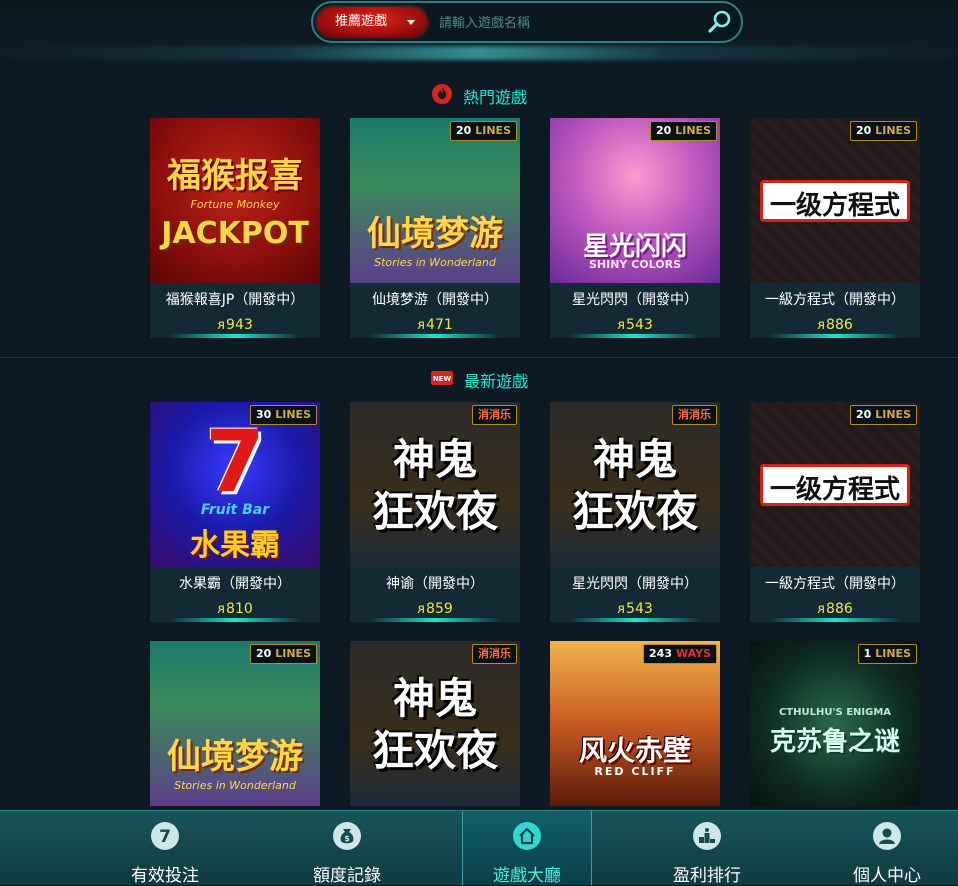 The height and width of the screenshot is (886, 958). I want to click on game-info: 星光閃閃（開發中） ᴙ543, so click(635, 594).